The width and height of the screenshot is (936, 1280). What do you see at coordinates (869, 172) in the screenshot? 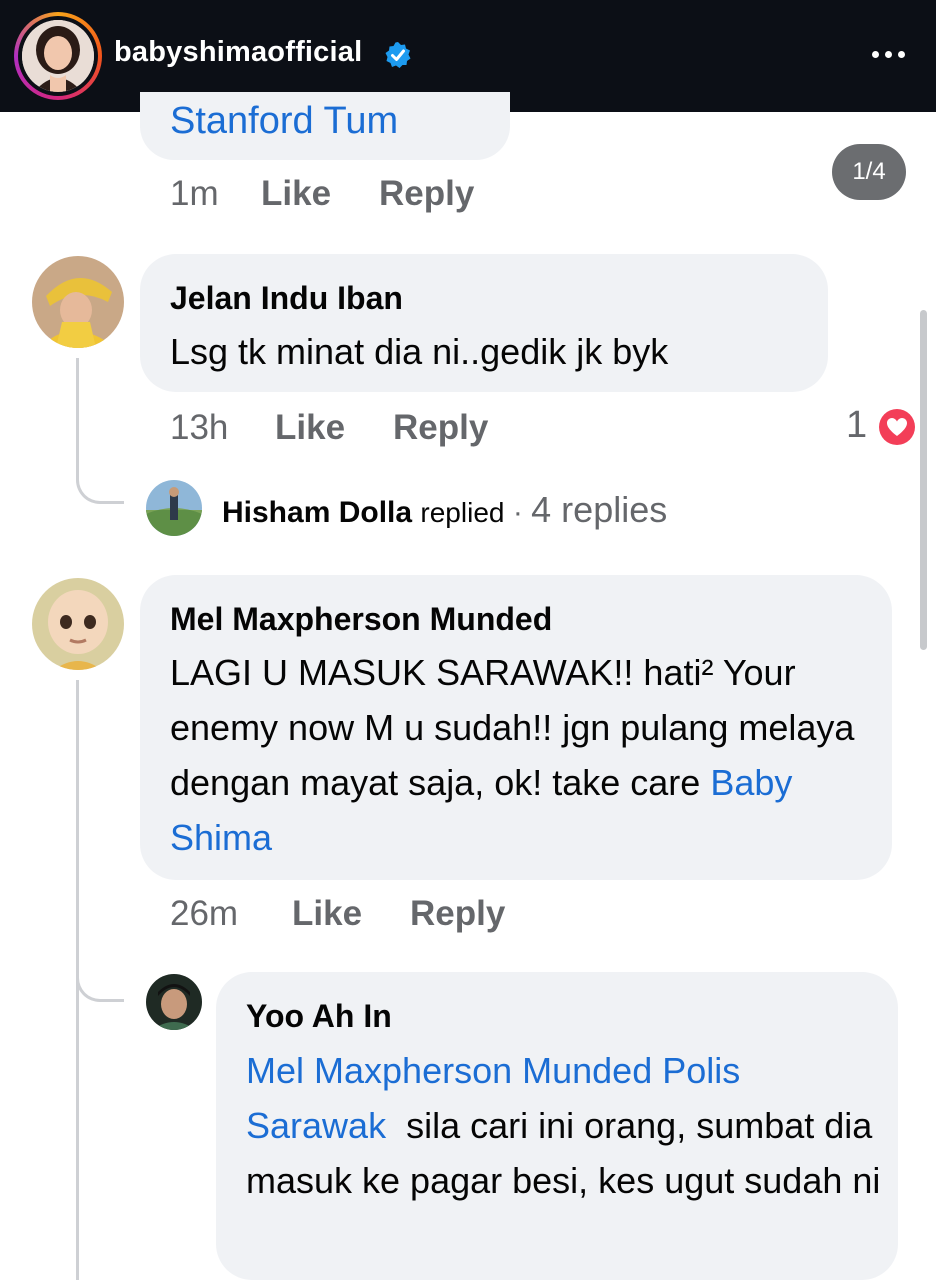
I see `image-pager-badge: 1/4` at bounding box center [869, 172].